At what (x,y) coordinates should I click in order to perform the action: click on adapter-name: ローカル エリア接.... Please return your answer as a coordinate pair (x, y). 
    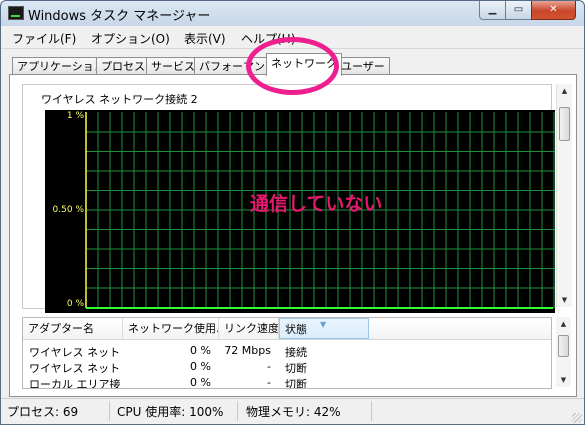
    Looking at the image, I should click on (75, 383).